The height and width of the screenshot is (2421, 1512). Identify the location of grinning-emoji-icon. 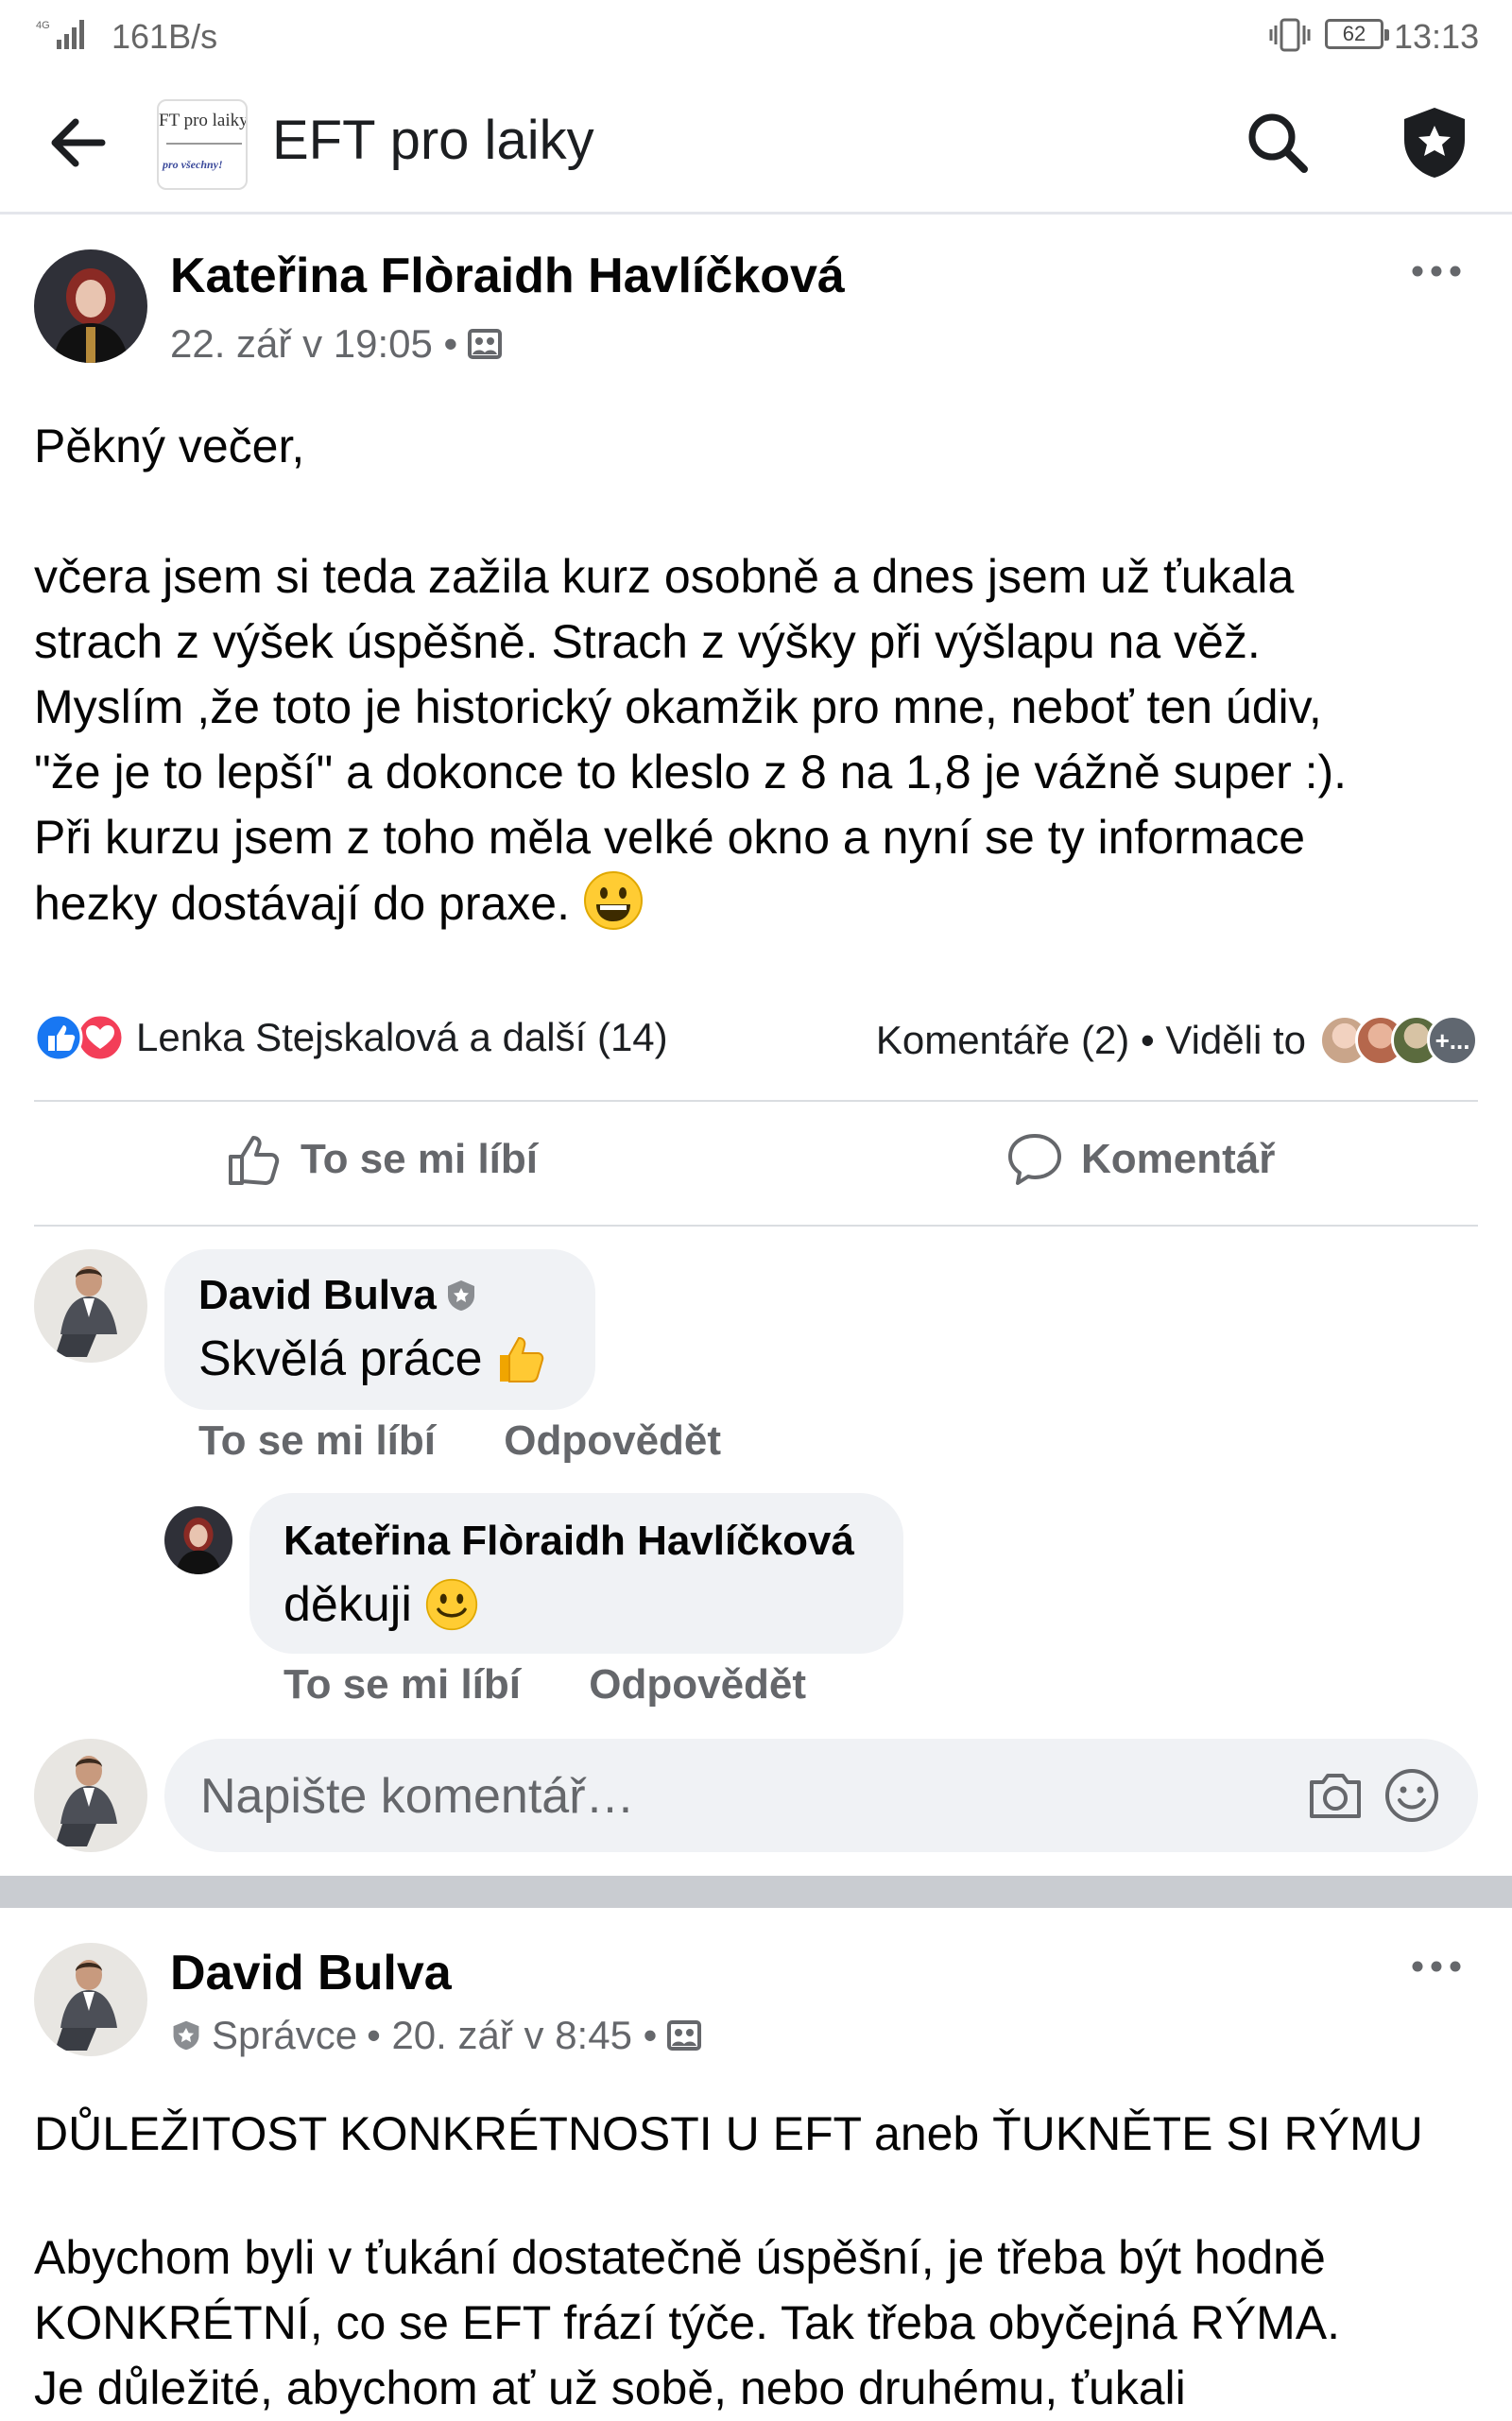
(613, 900).